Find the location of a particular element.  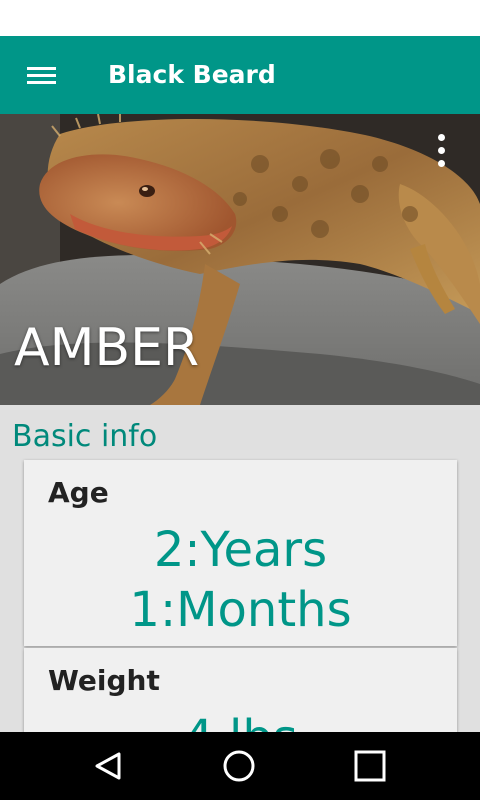

app-bar: Black Beard is located at coordinates (240, 75).